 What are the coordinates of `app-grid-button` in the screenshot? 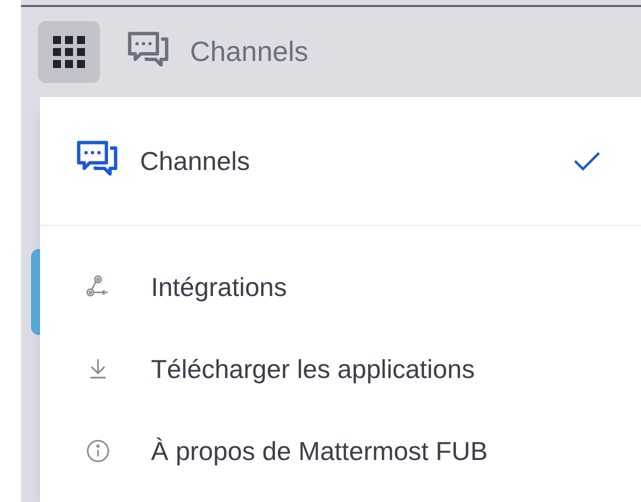 It's located at (69, 52).